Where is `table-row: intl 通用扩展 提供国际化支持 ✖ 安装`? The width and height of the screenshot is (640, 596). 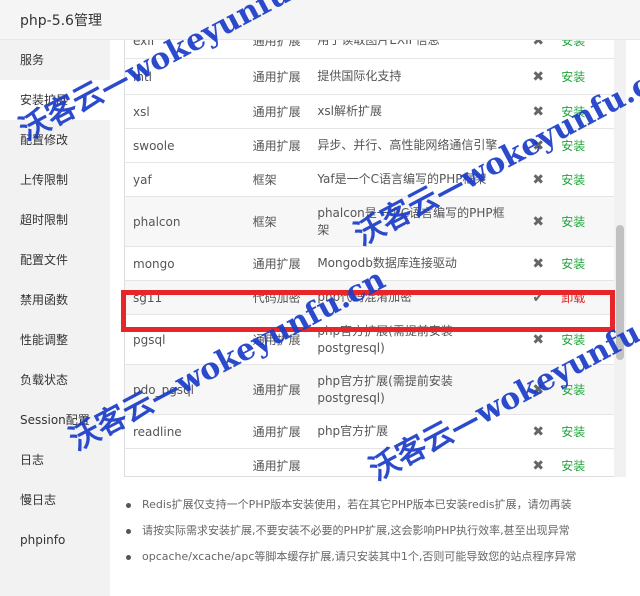
table-row: intl 通用扩展 提供国际化支持 ✖ 安装 is located at coordinates (370, 76).